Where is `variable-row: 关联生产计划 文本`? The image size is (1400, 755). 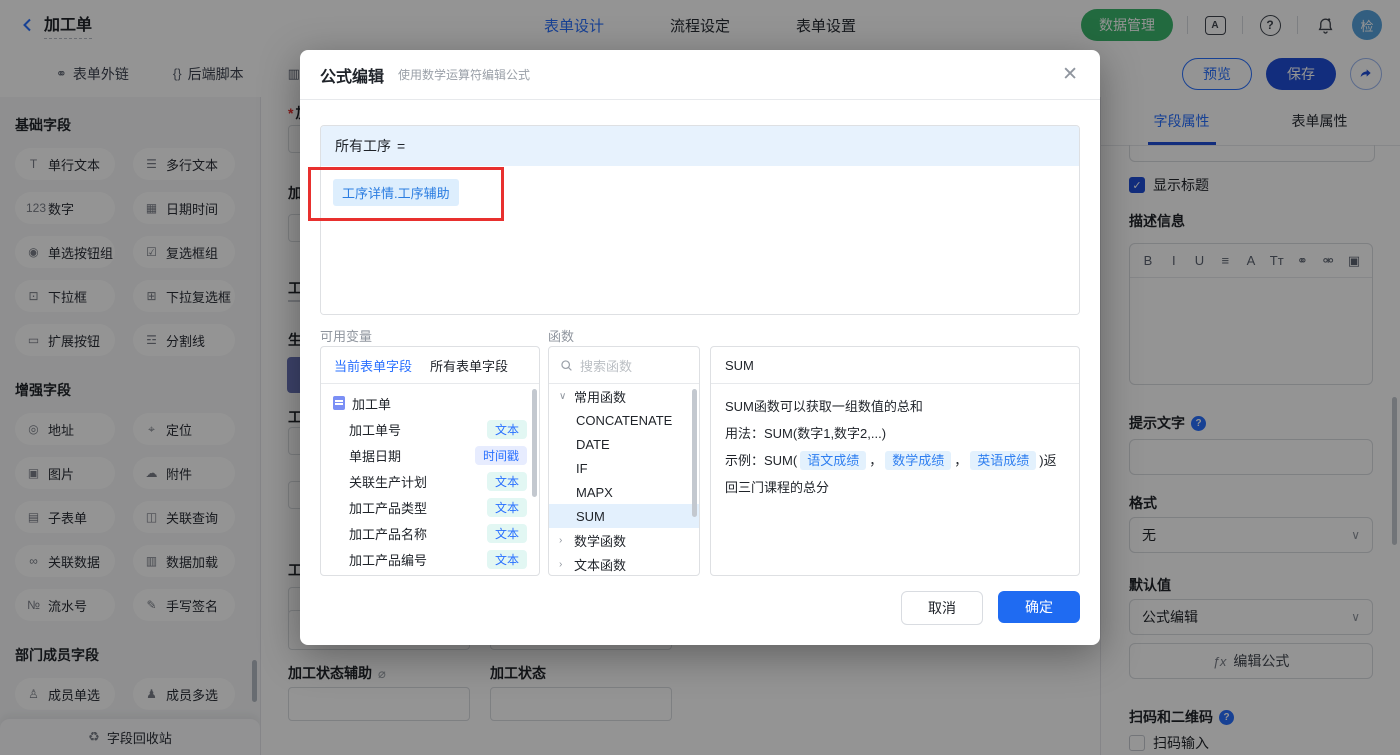 variable-row: 关联生产计划 文本 is located at coordinates (430, 481).